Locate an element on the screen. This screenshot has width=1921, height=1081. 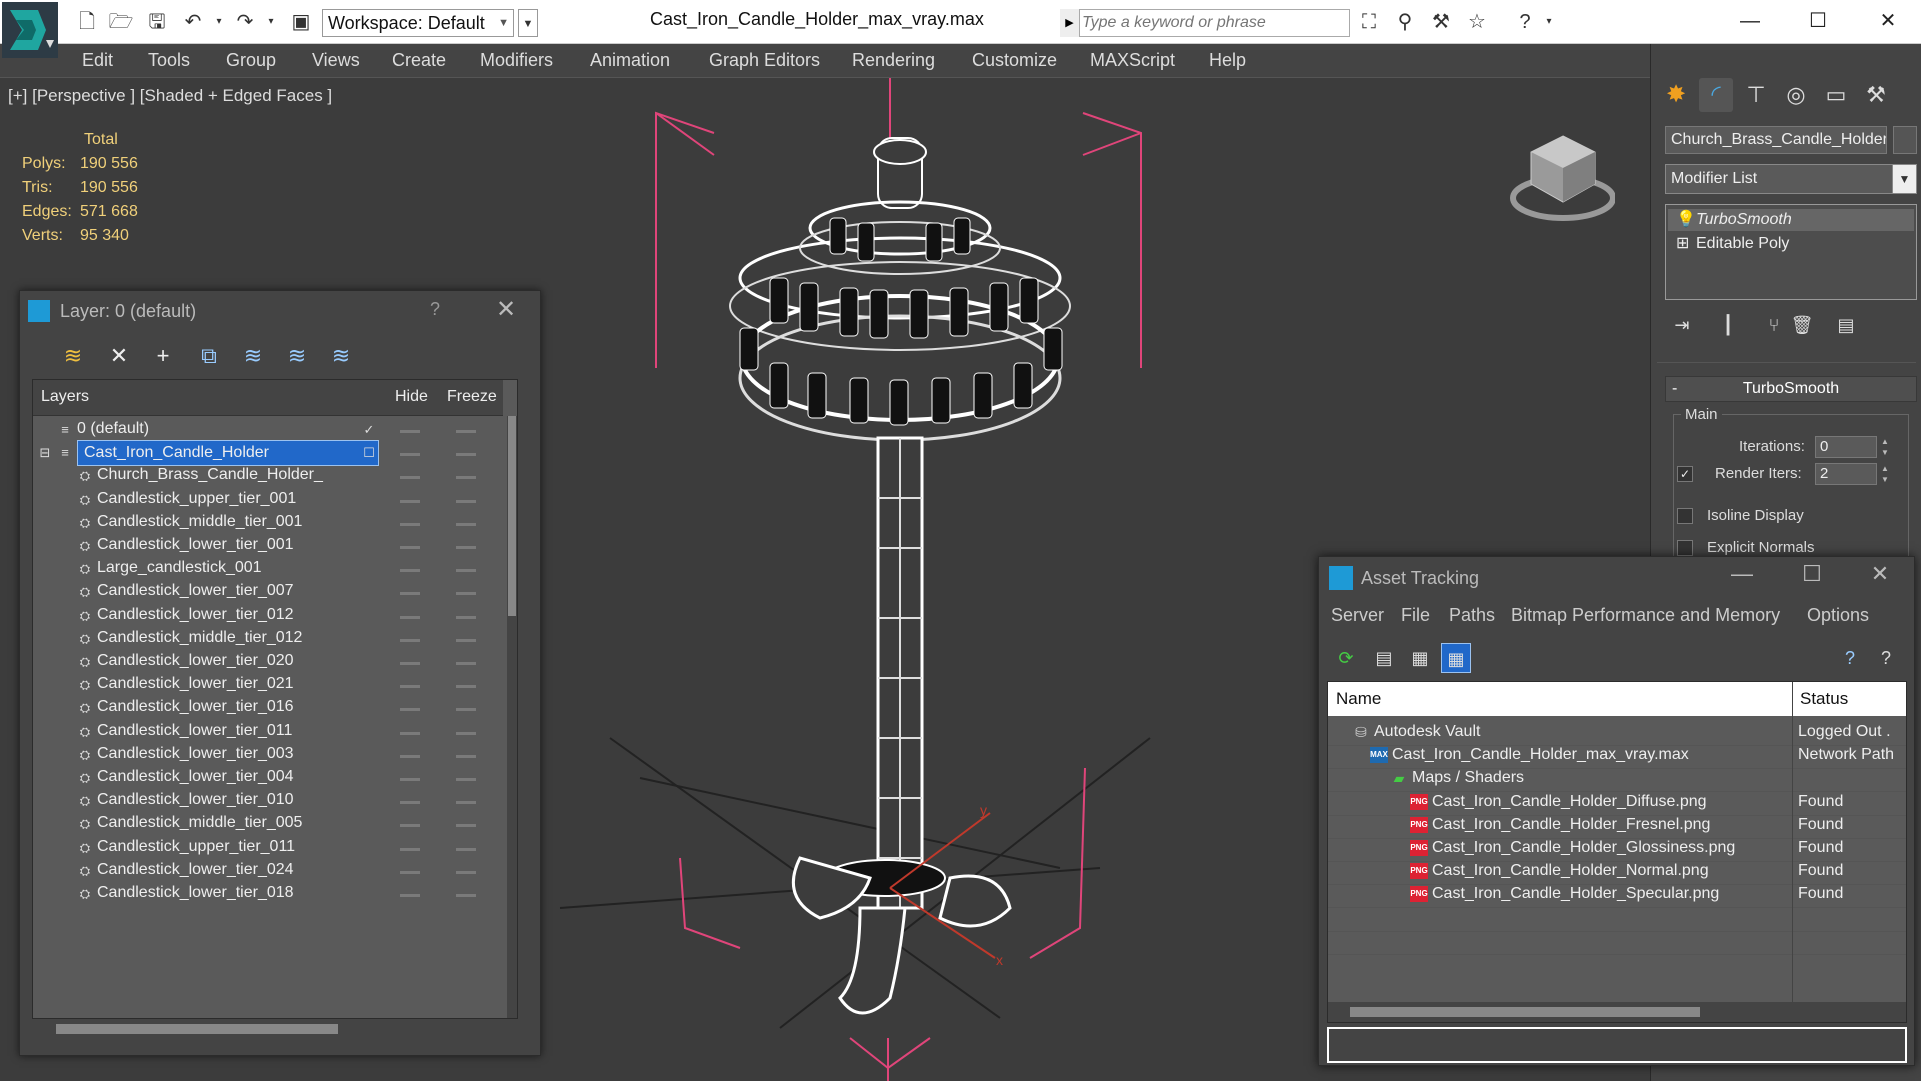
modifier-list-dropdown: Modifier List ▼ is located at coordinates (1791, 179).